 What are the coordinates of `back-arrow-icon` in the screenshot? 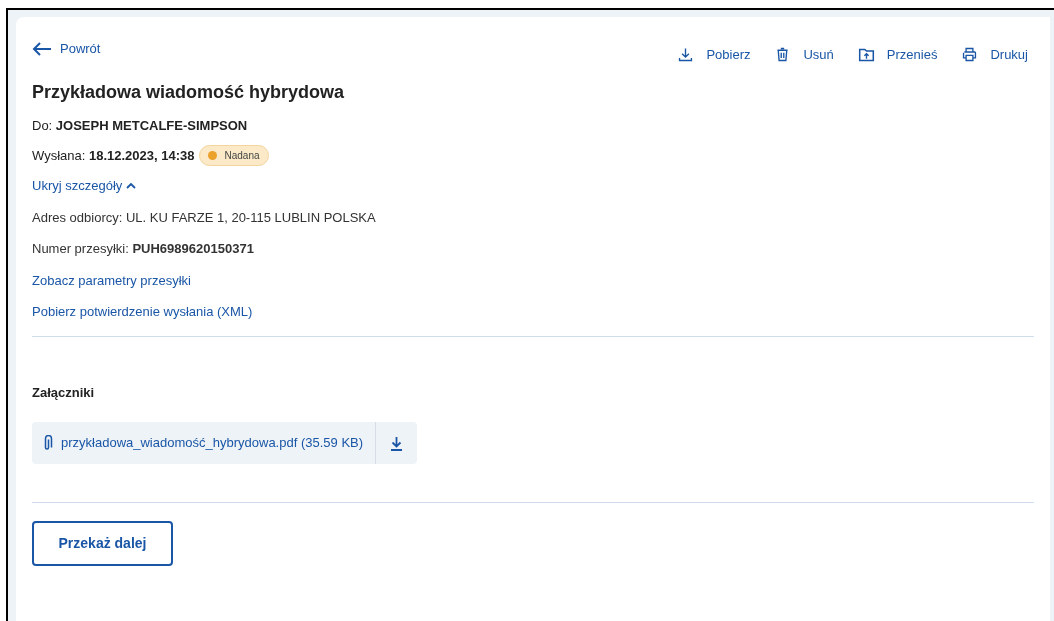 It's located at (42, 48).